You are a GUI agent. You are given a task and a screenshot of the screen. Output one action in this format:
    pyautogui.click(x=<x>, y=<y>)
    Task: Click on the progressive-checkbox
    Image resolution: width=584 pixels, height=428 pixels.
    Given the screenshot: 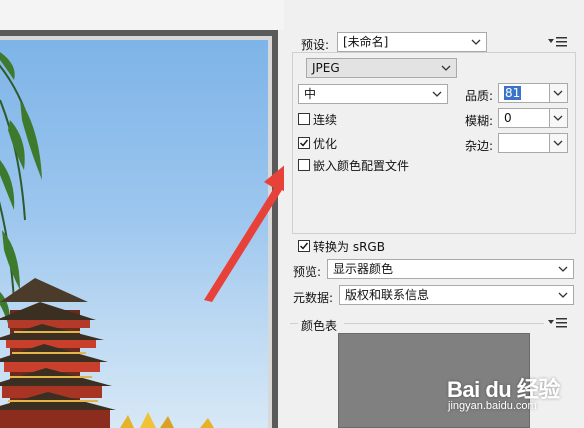 What is the action you would take?
    pyautogui.click(x=304, y=119)
    